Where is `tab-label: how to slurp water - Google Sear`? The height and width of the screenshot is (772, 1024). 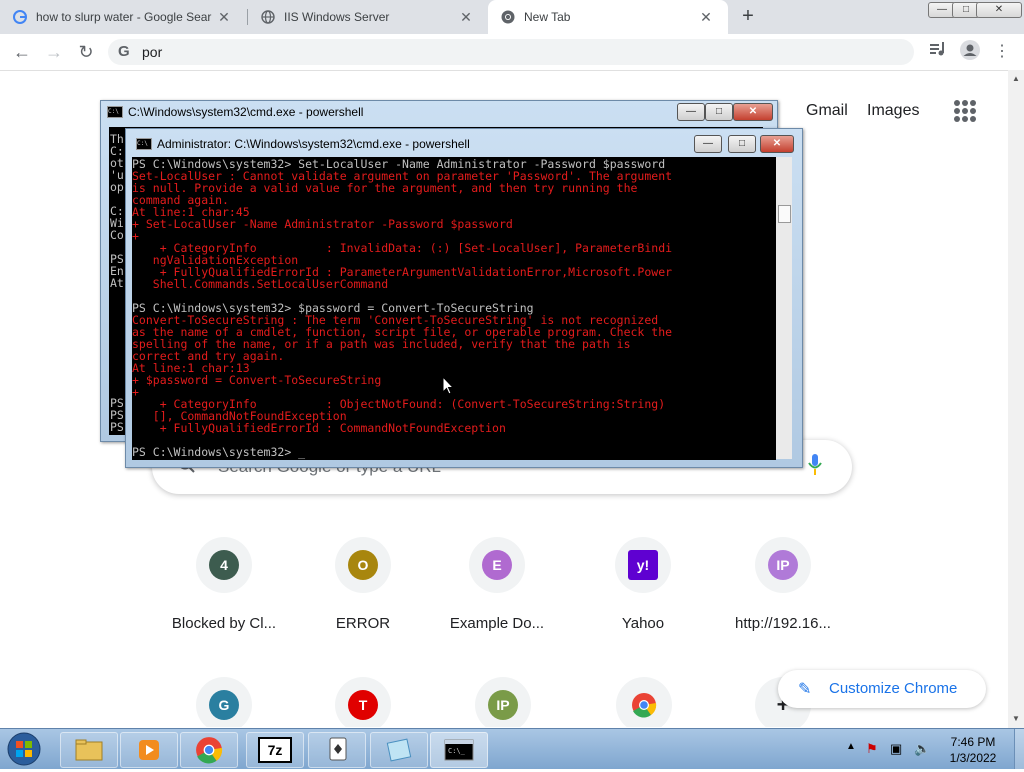 tab-label: how to slurp water - Google Sear is located at coordinates (124, 17).